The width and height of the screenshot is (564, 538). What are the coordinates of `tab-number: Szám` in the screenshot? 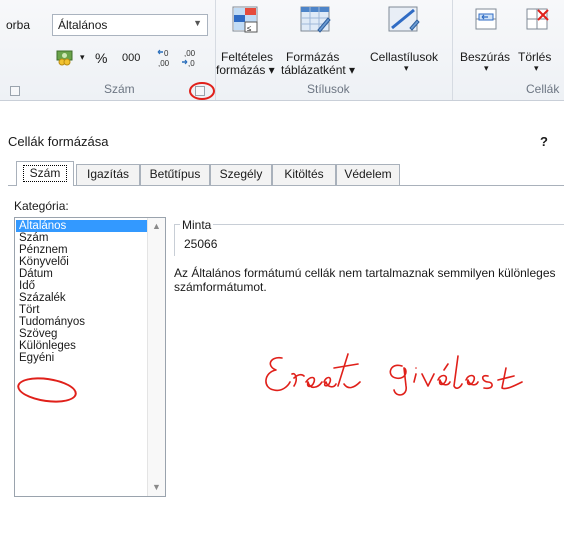 It's located at (45, 173).